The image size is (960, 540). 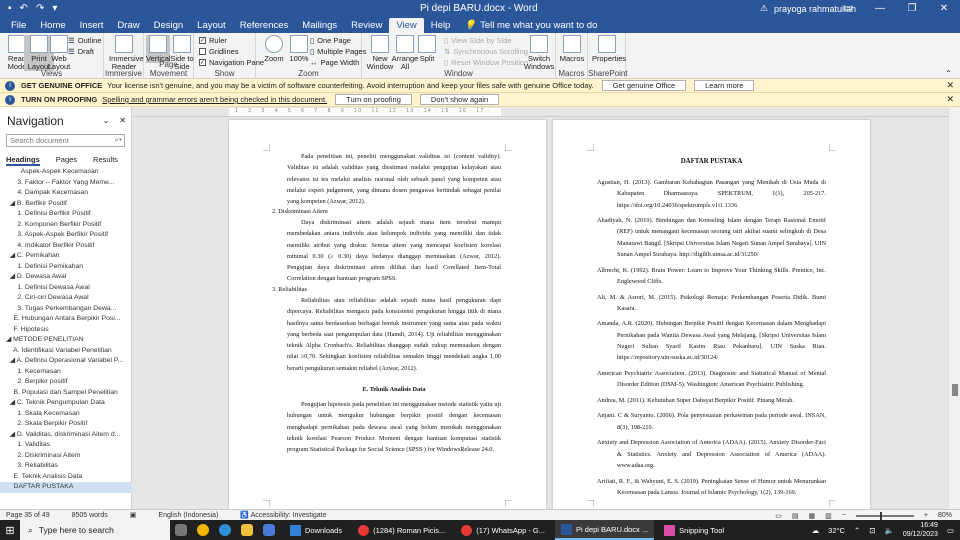 What do you see at coordinates (316, 530) in the screenshot?
I see `taskbar-app-downloads: Downloads` at bounding box center [316, 530].